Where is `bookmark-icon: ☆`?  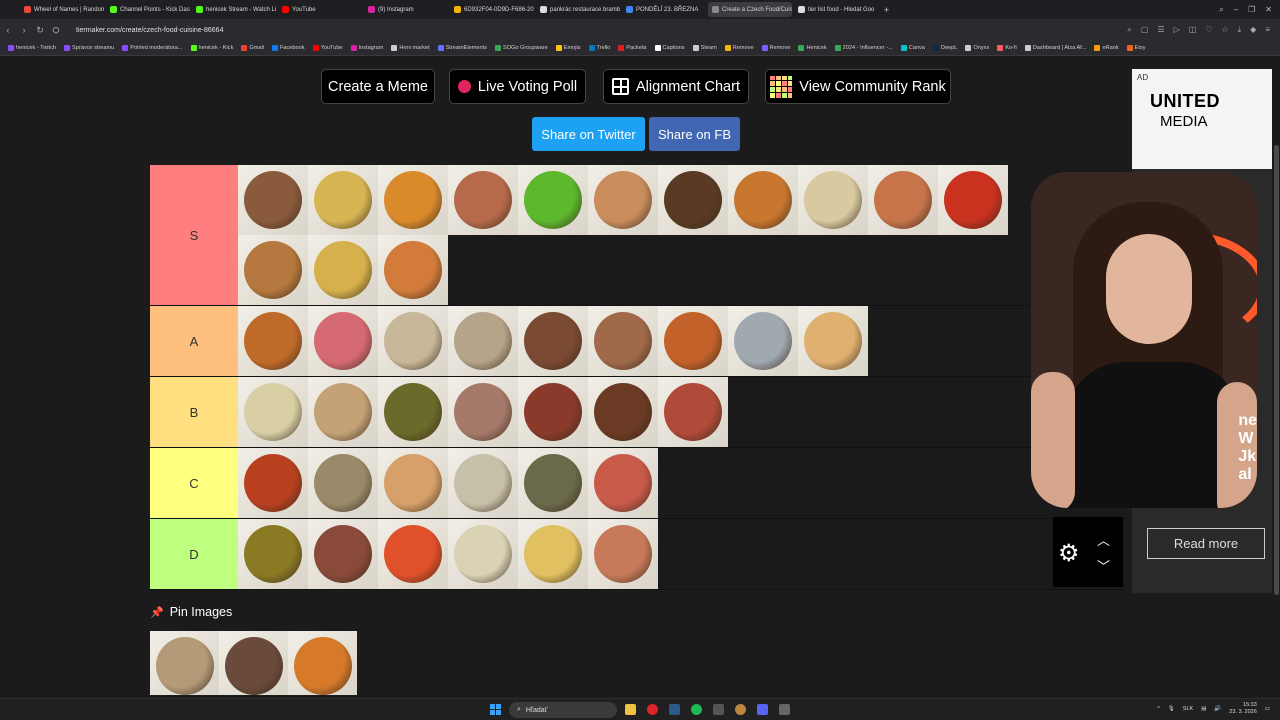 bookmark-icon: ☆ is located at coordinates (1224, 30).